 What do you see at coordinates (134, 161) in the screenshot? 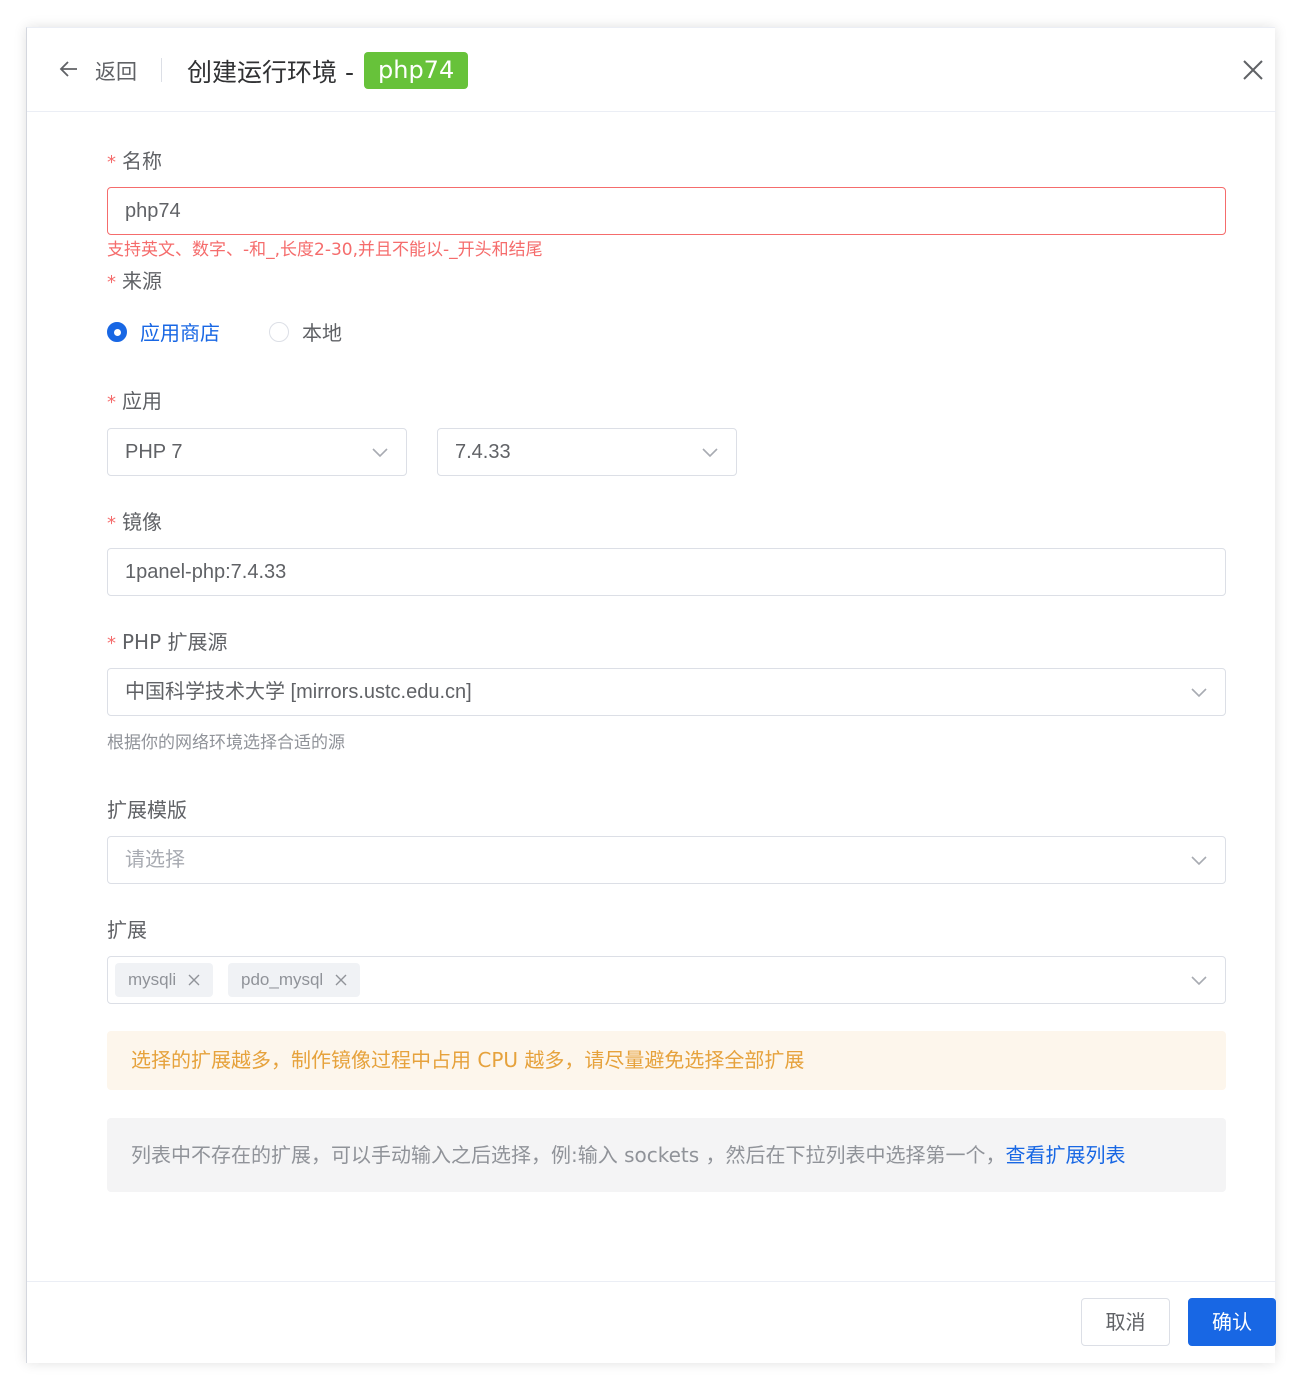
I see `name-label: * 名称` at bounding box center [134, 161].